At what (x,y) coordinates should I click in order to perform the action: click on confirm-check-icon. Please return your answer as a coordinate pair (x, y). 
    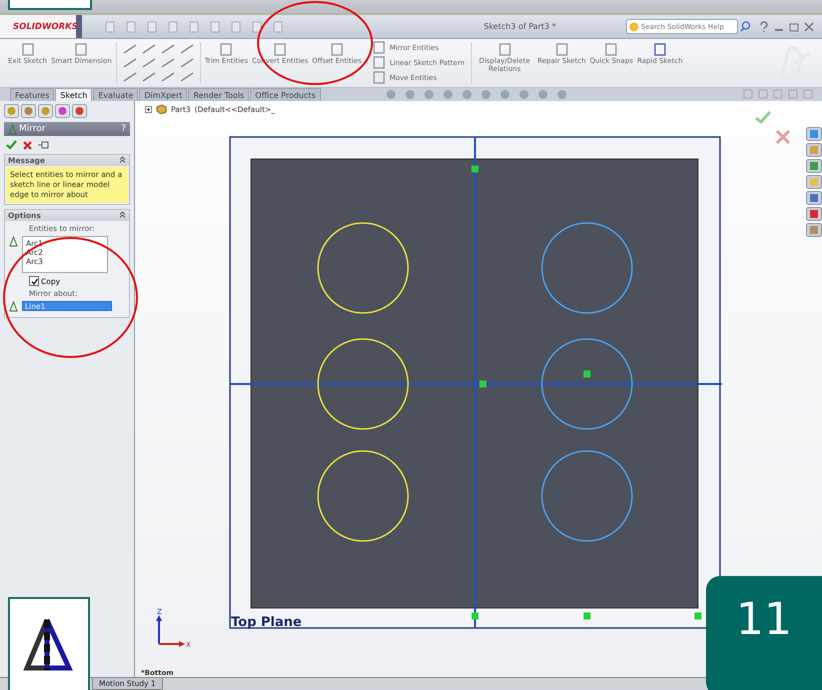
    Looking at the image, I should click on (763, 117).